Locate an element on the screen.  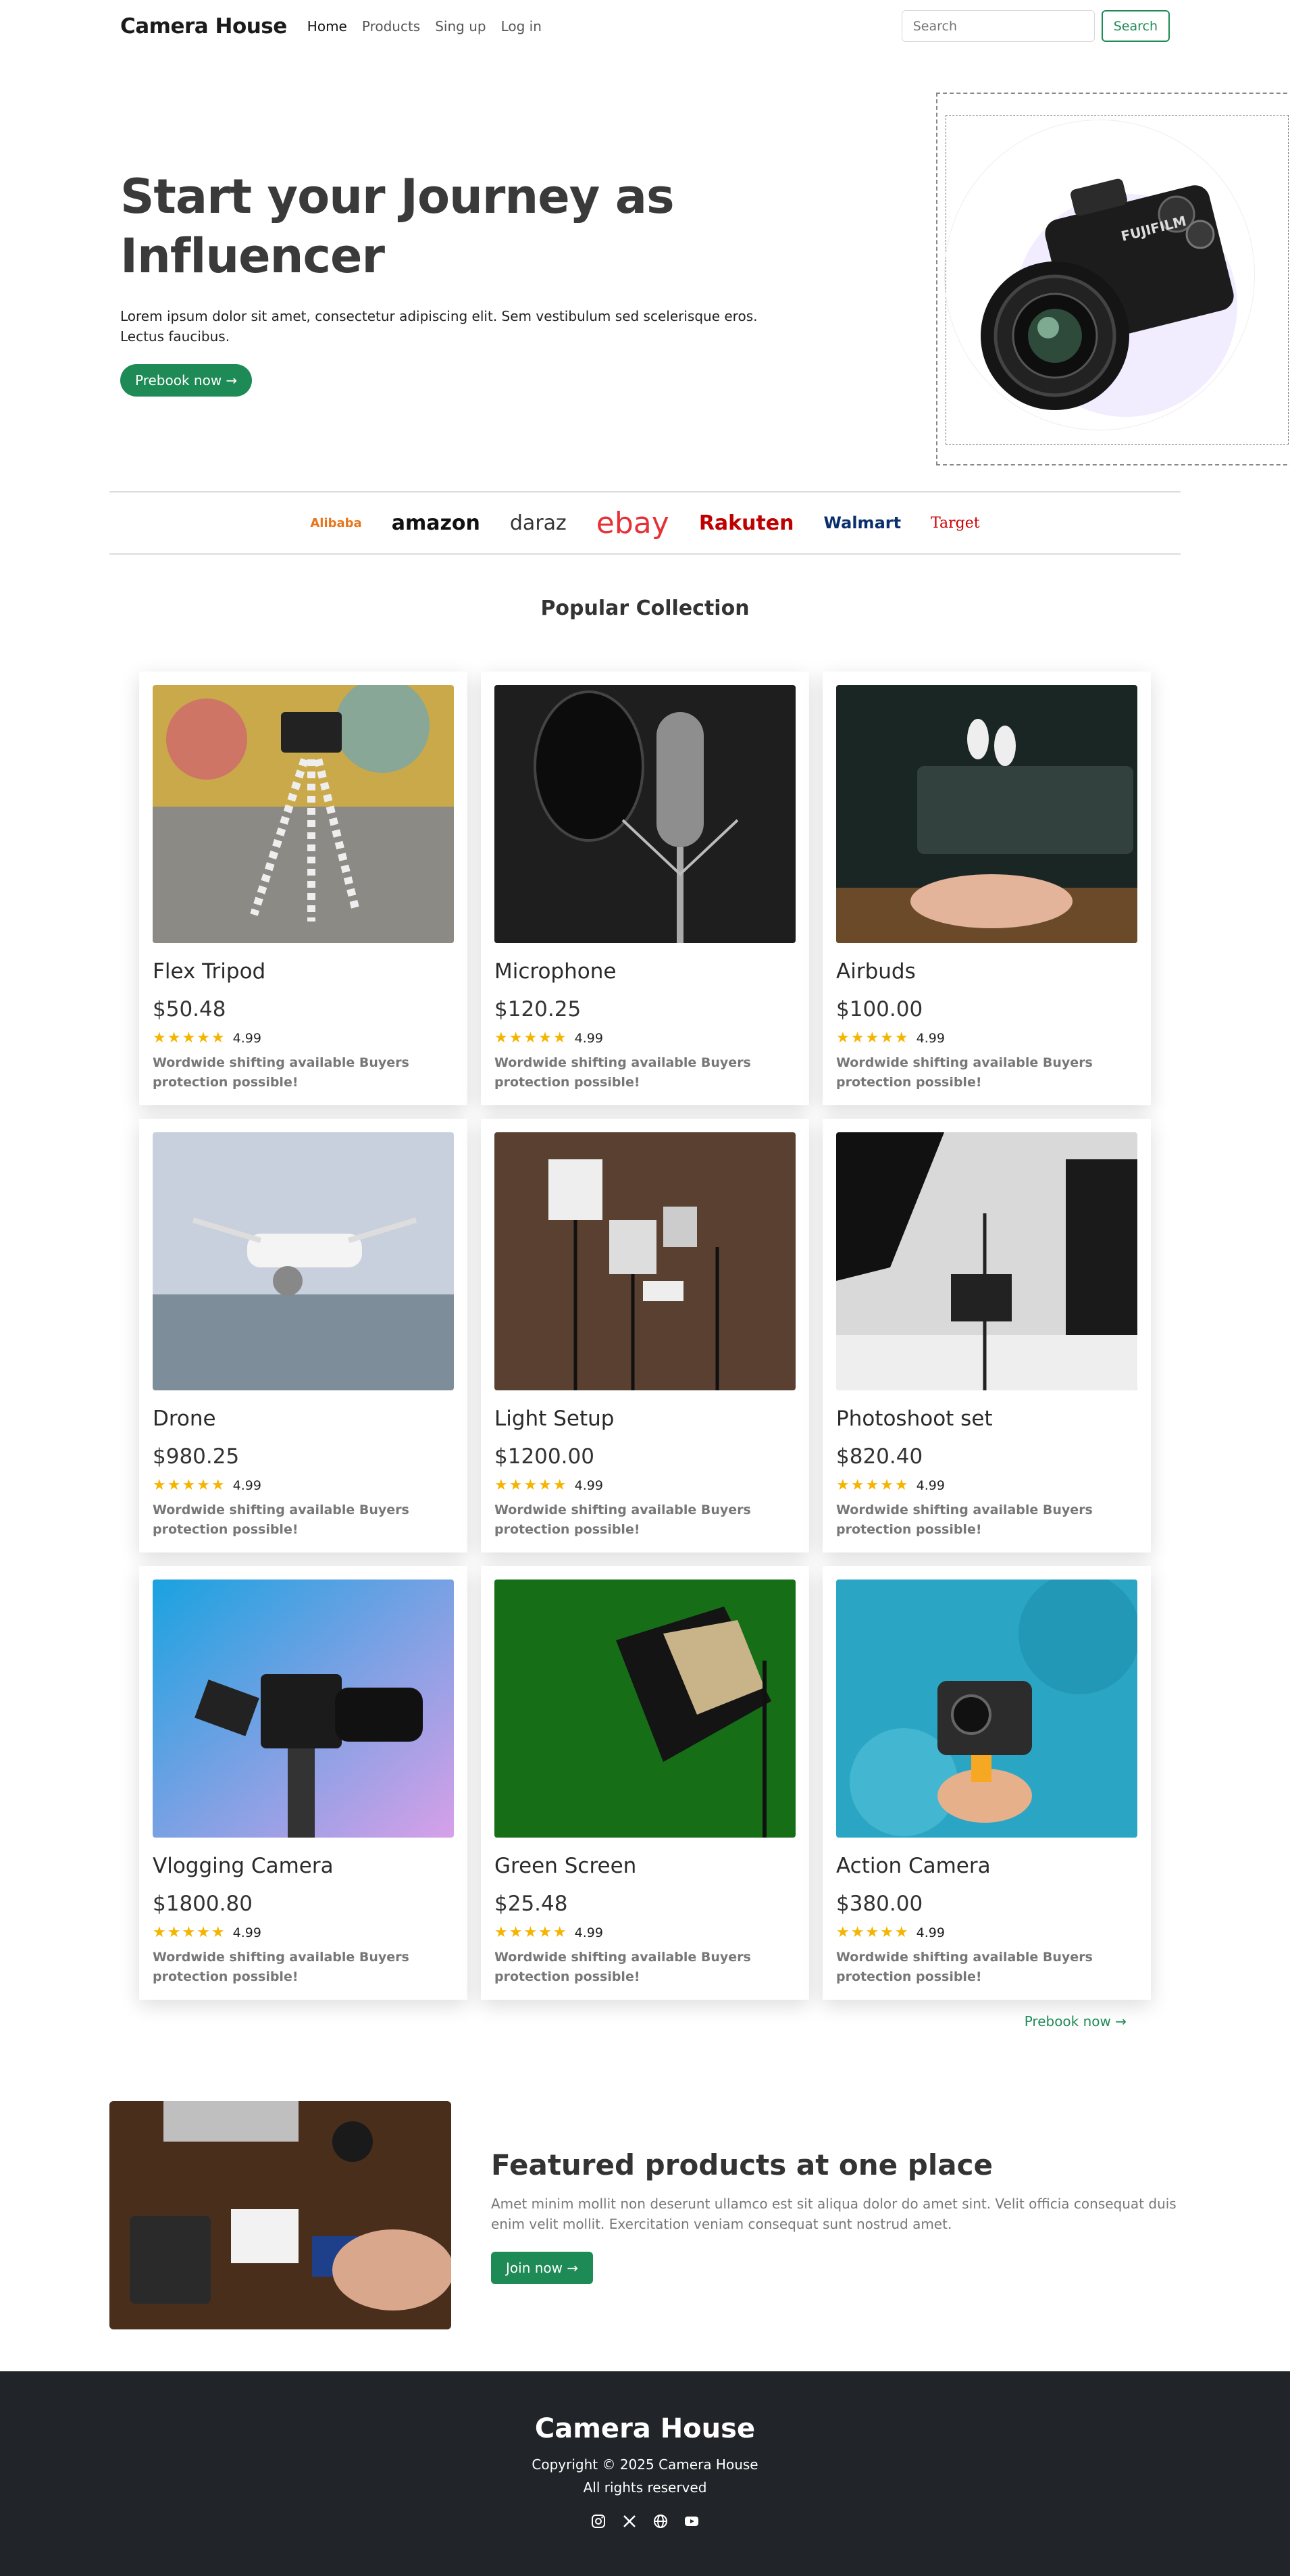
globe-icon is located at coordinates (660, 2521).